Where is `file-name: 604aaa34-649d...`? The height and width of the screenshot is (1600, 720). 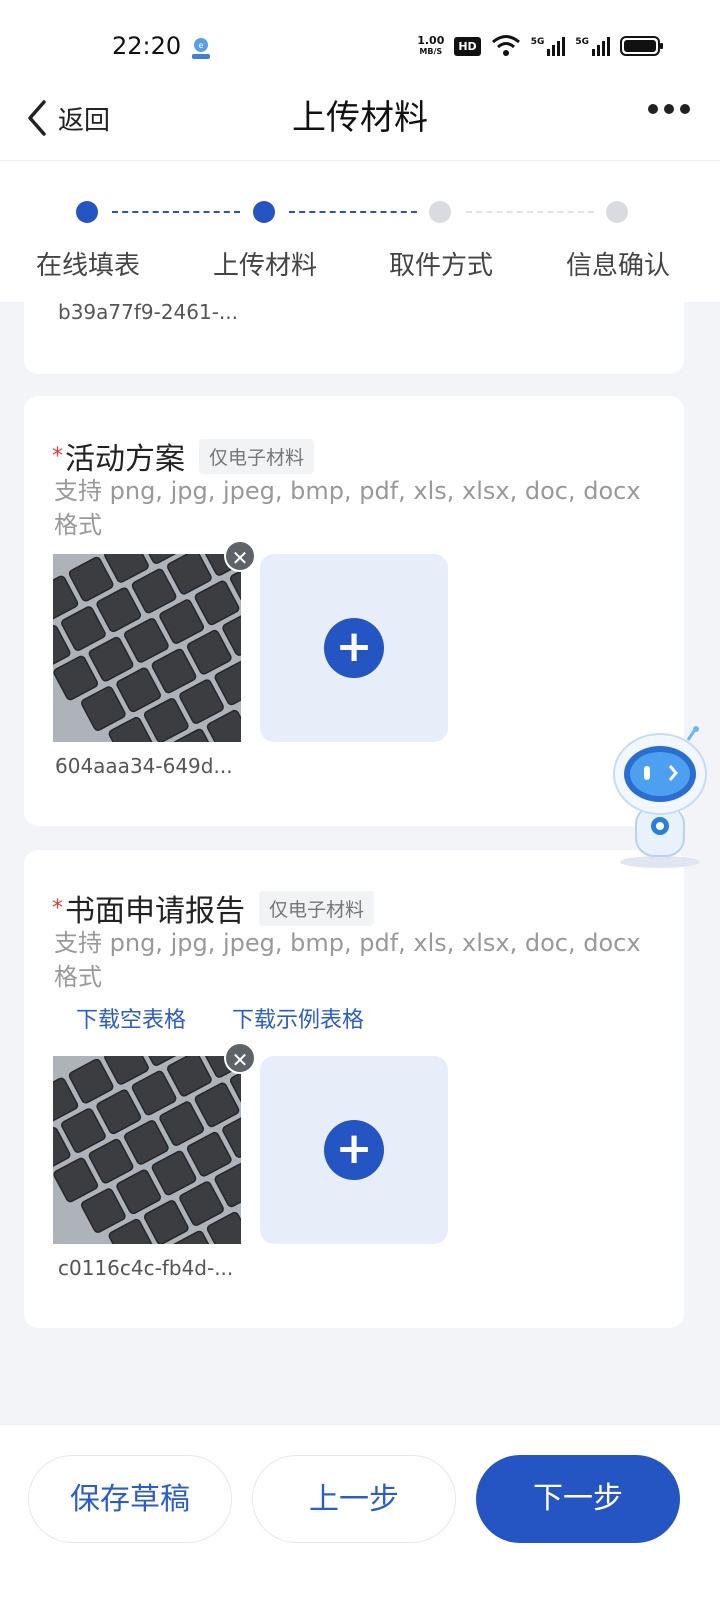
file-name: 604aaa34-649d... is located at coordinates (144, 766).